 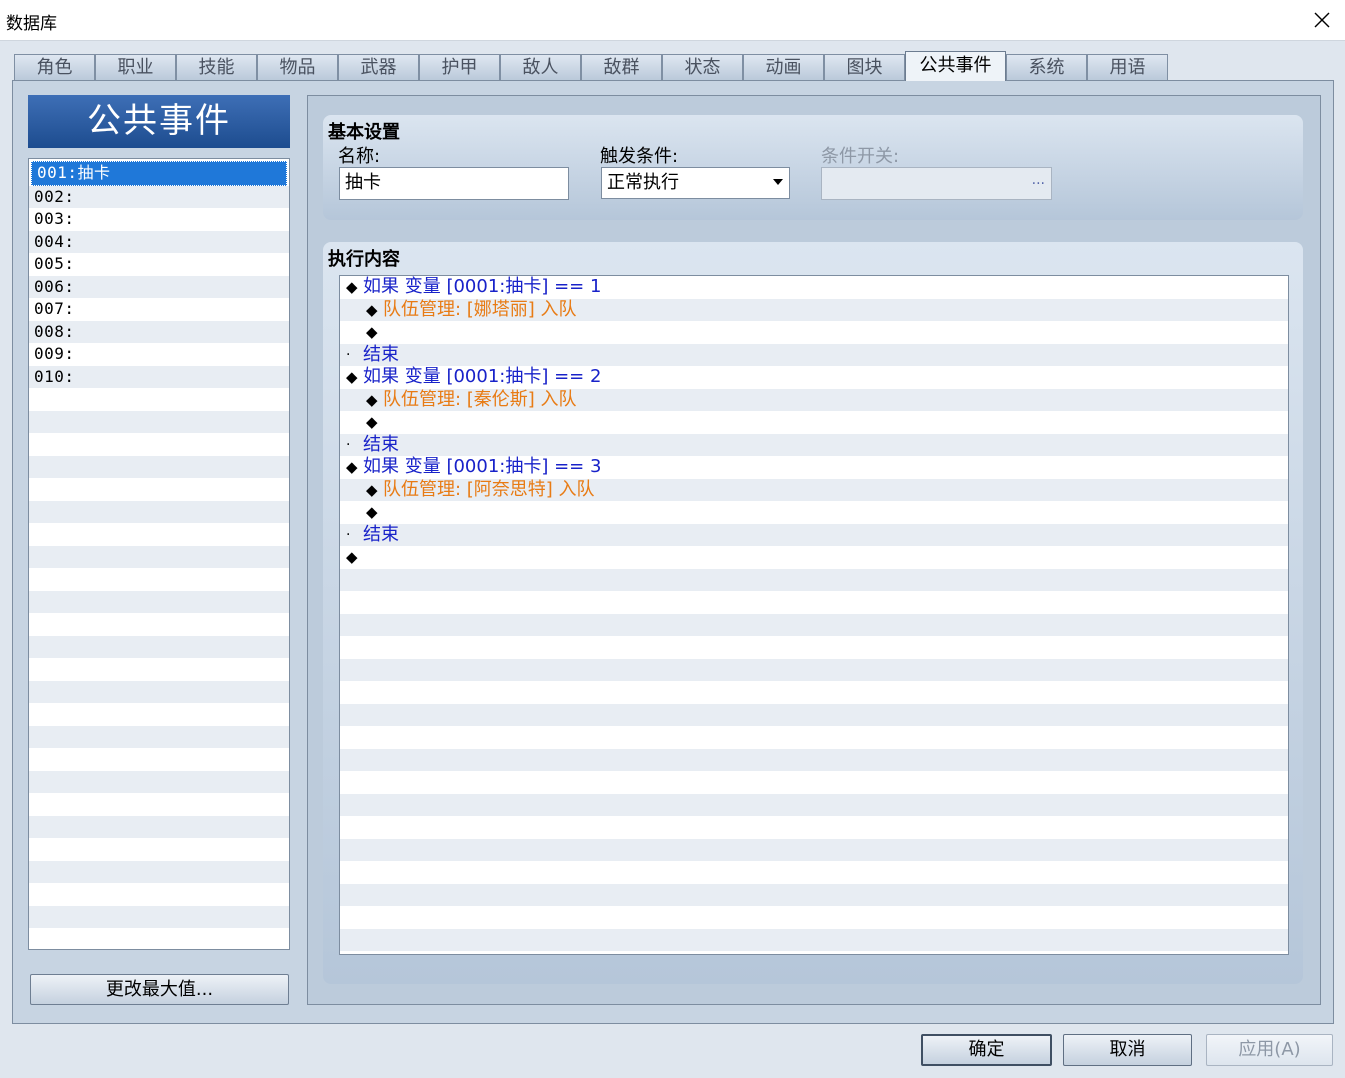 I want to click on tab-3: 技能, so click(x=216, y=67).